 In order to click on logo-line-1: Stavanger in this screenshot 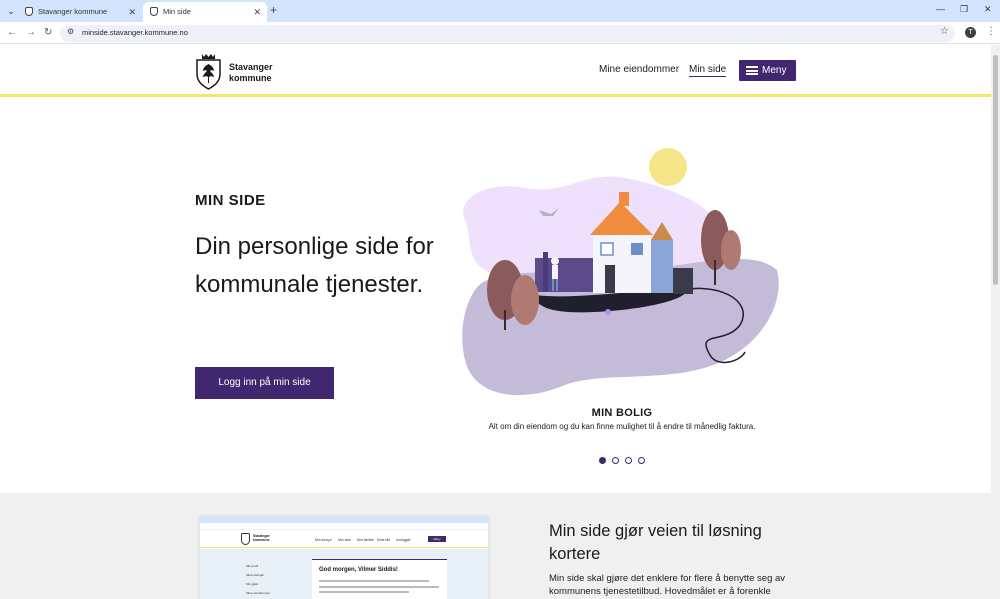, I will do `click(251, 67)`.